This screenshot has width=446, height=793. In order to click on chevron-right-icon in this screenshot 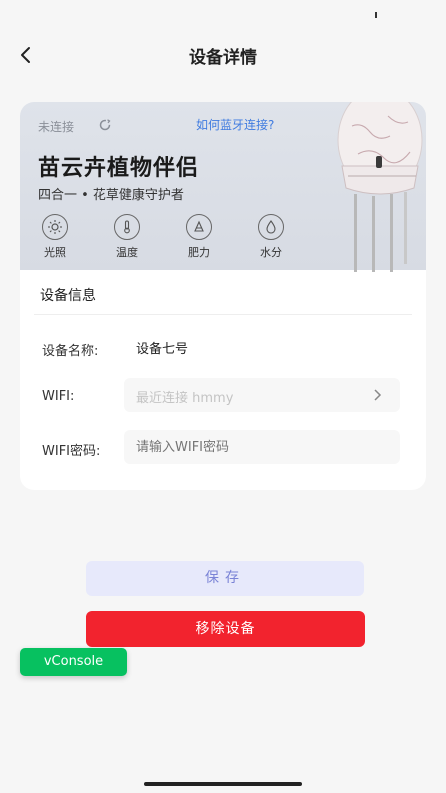, I will do `click(378, 395)`.